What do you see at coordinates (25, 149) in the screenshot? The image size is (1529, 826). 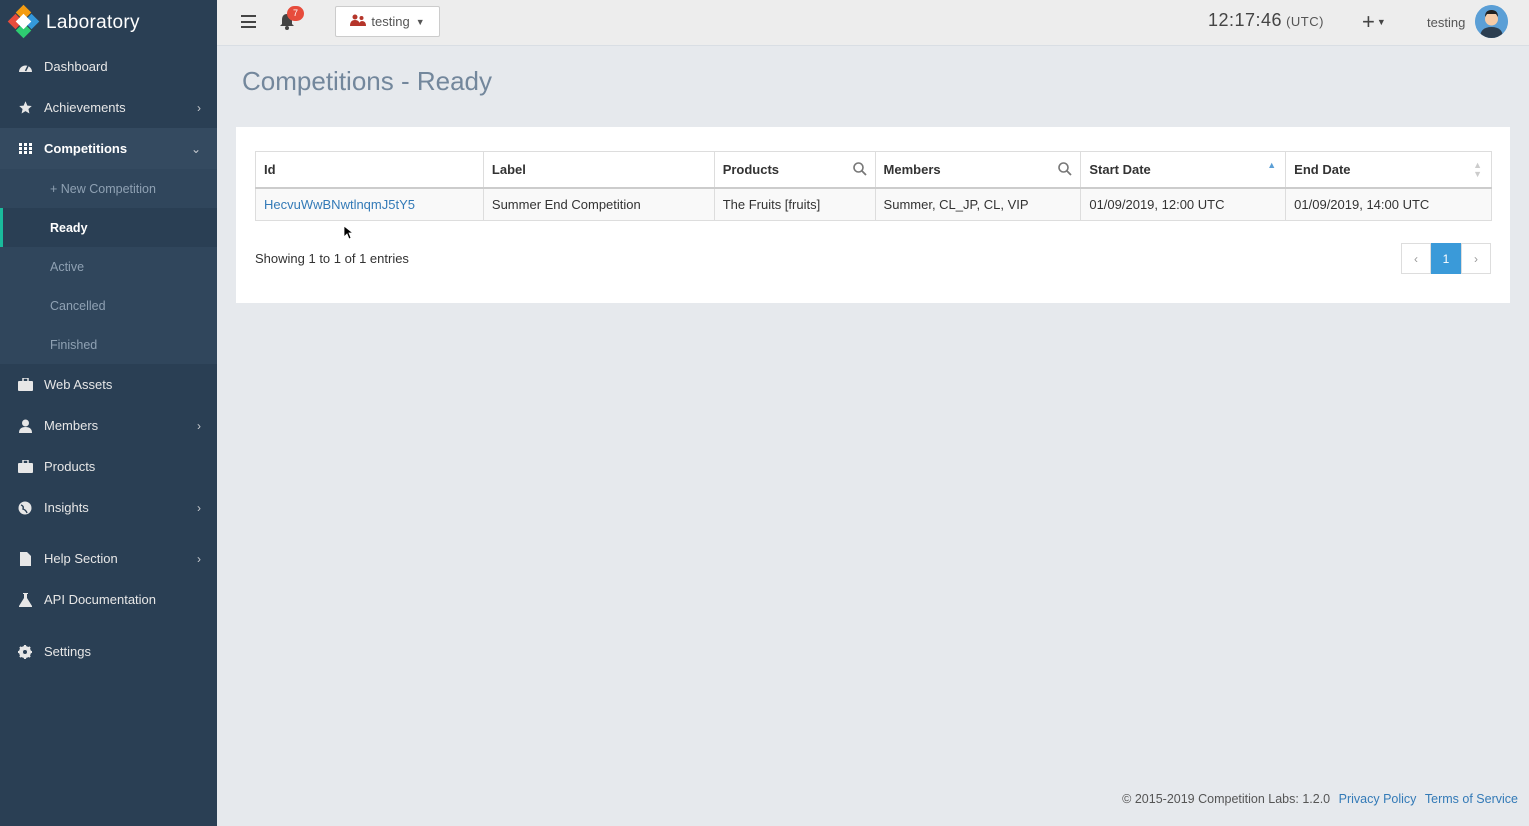 I see `grid-icon` at bounding box center [25, 149].